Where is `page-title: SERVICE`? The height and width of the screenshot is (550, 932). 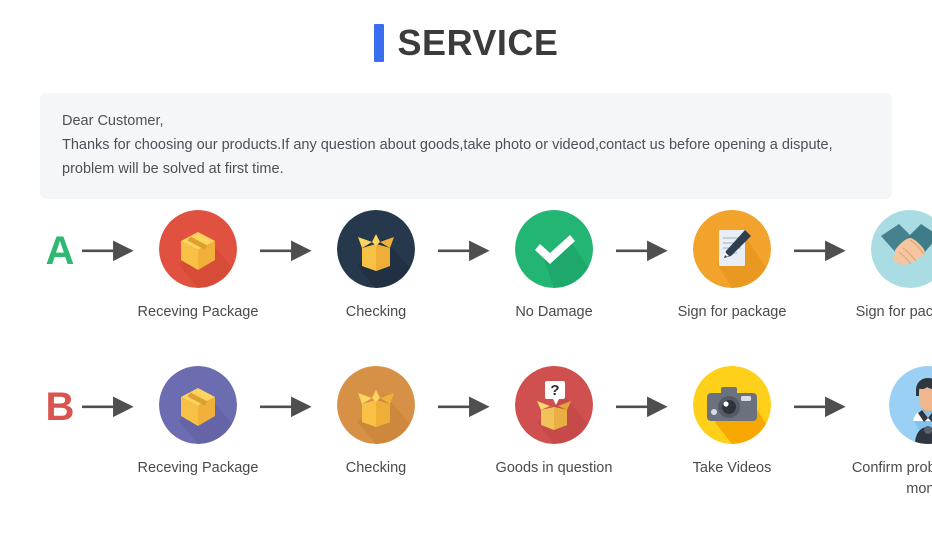
page-title: SERVICE is located at coordinates (466, 31).